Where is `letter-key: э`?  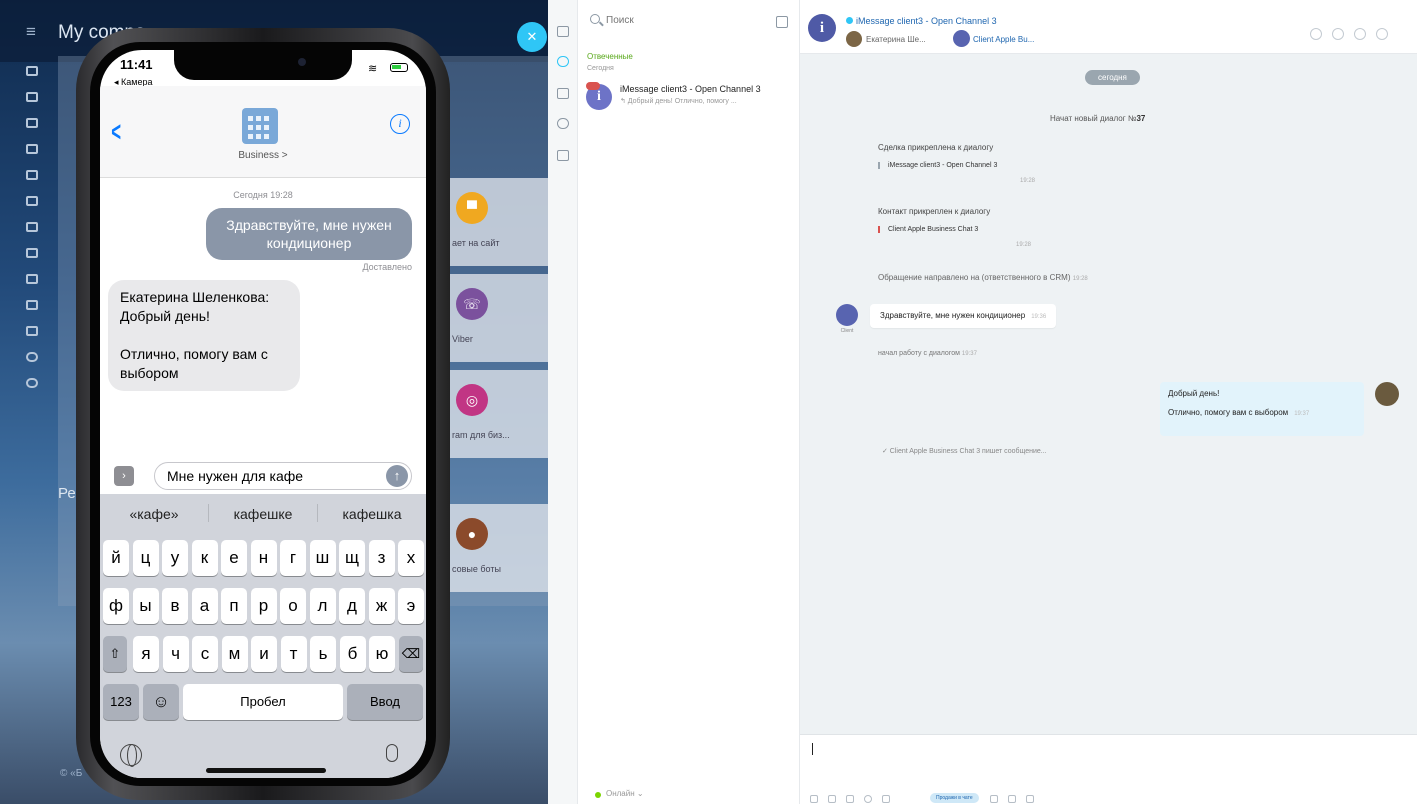
letter-key: э is located at coordinates (411, 606).